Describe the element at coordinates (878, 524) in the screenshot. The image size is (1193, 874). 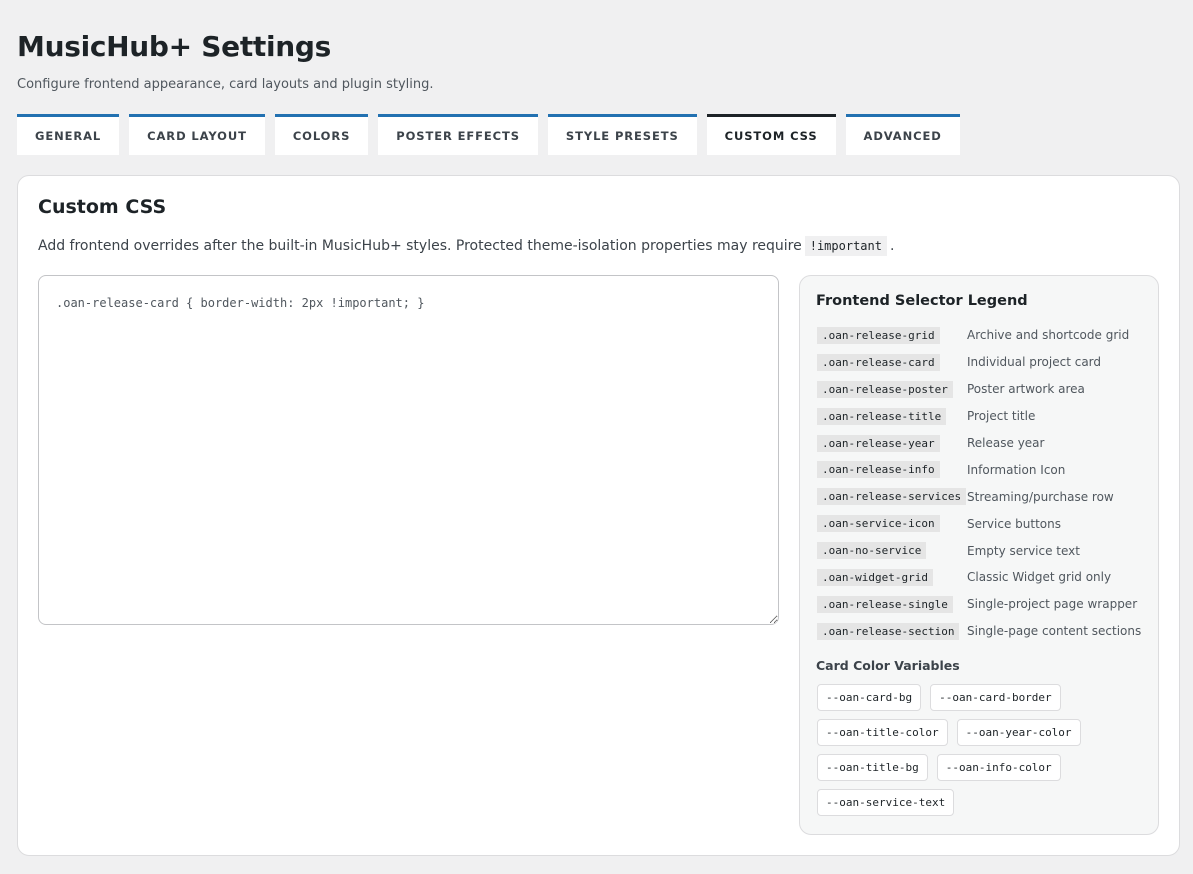
I see `selector-code: .oan-service-icon` at that location.